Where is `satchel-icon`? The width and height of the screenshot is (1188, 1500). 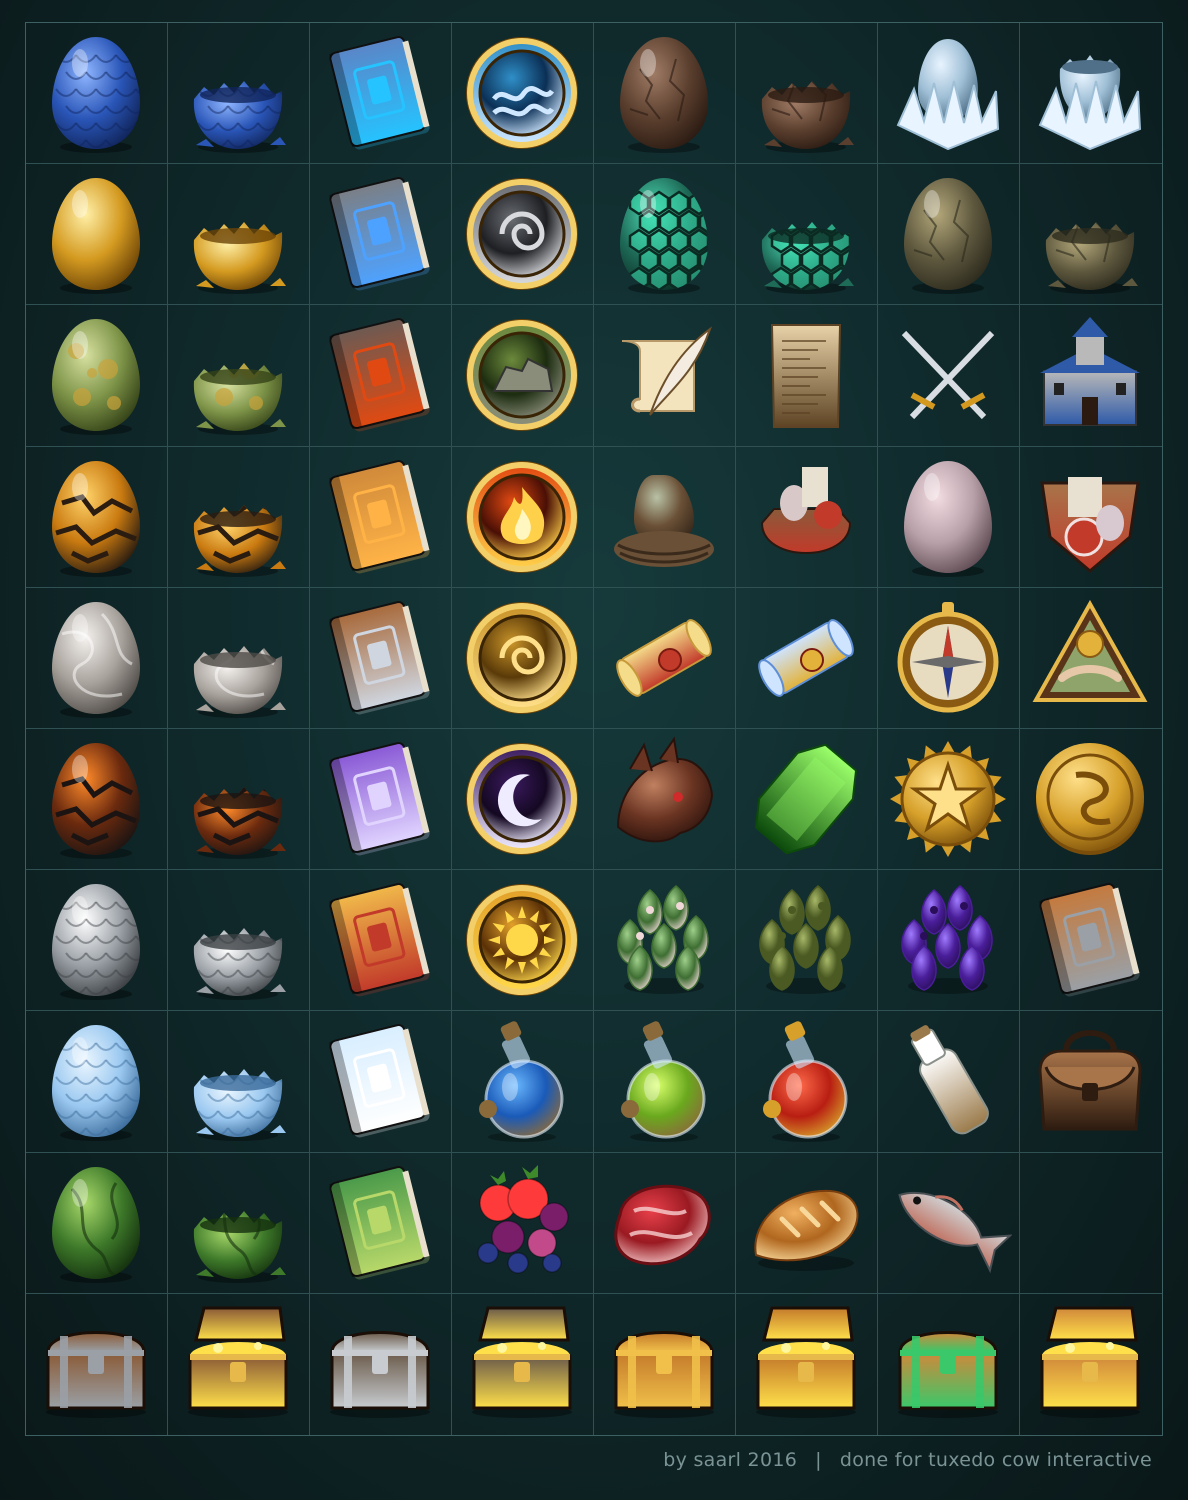
satchel-icon is located at coordinates (1090, 1081).